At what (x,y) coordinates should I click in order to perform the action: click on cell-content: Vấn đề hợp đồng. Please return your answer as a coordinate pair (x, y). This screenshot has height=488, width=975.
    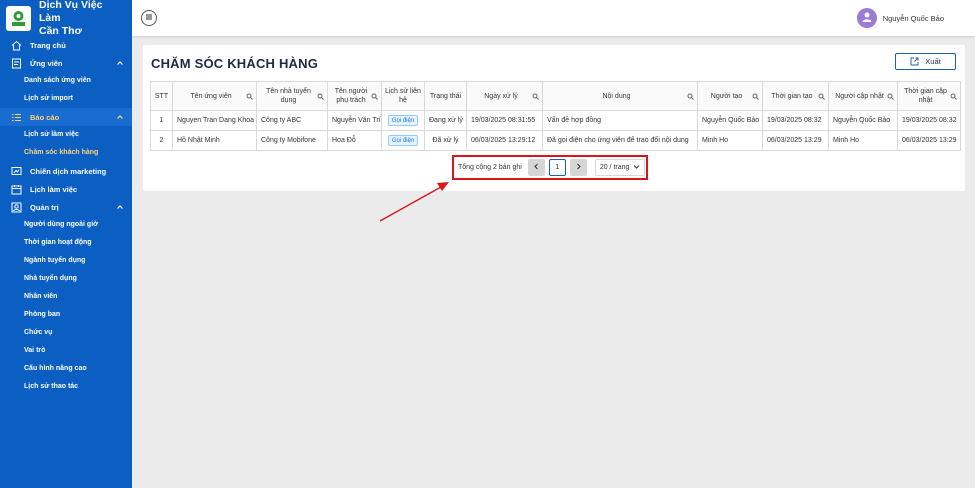
    Looking at the image, I should click on (620, 120).